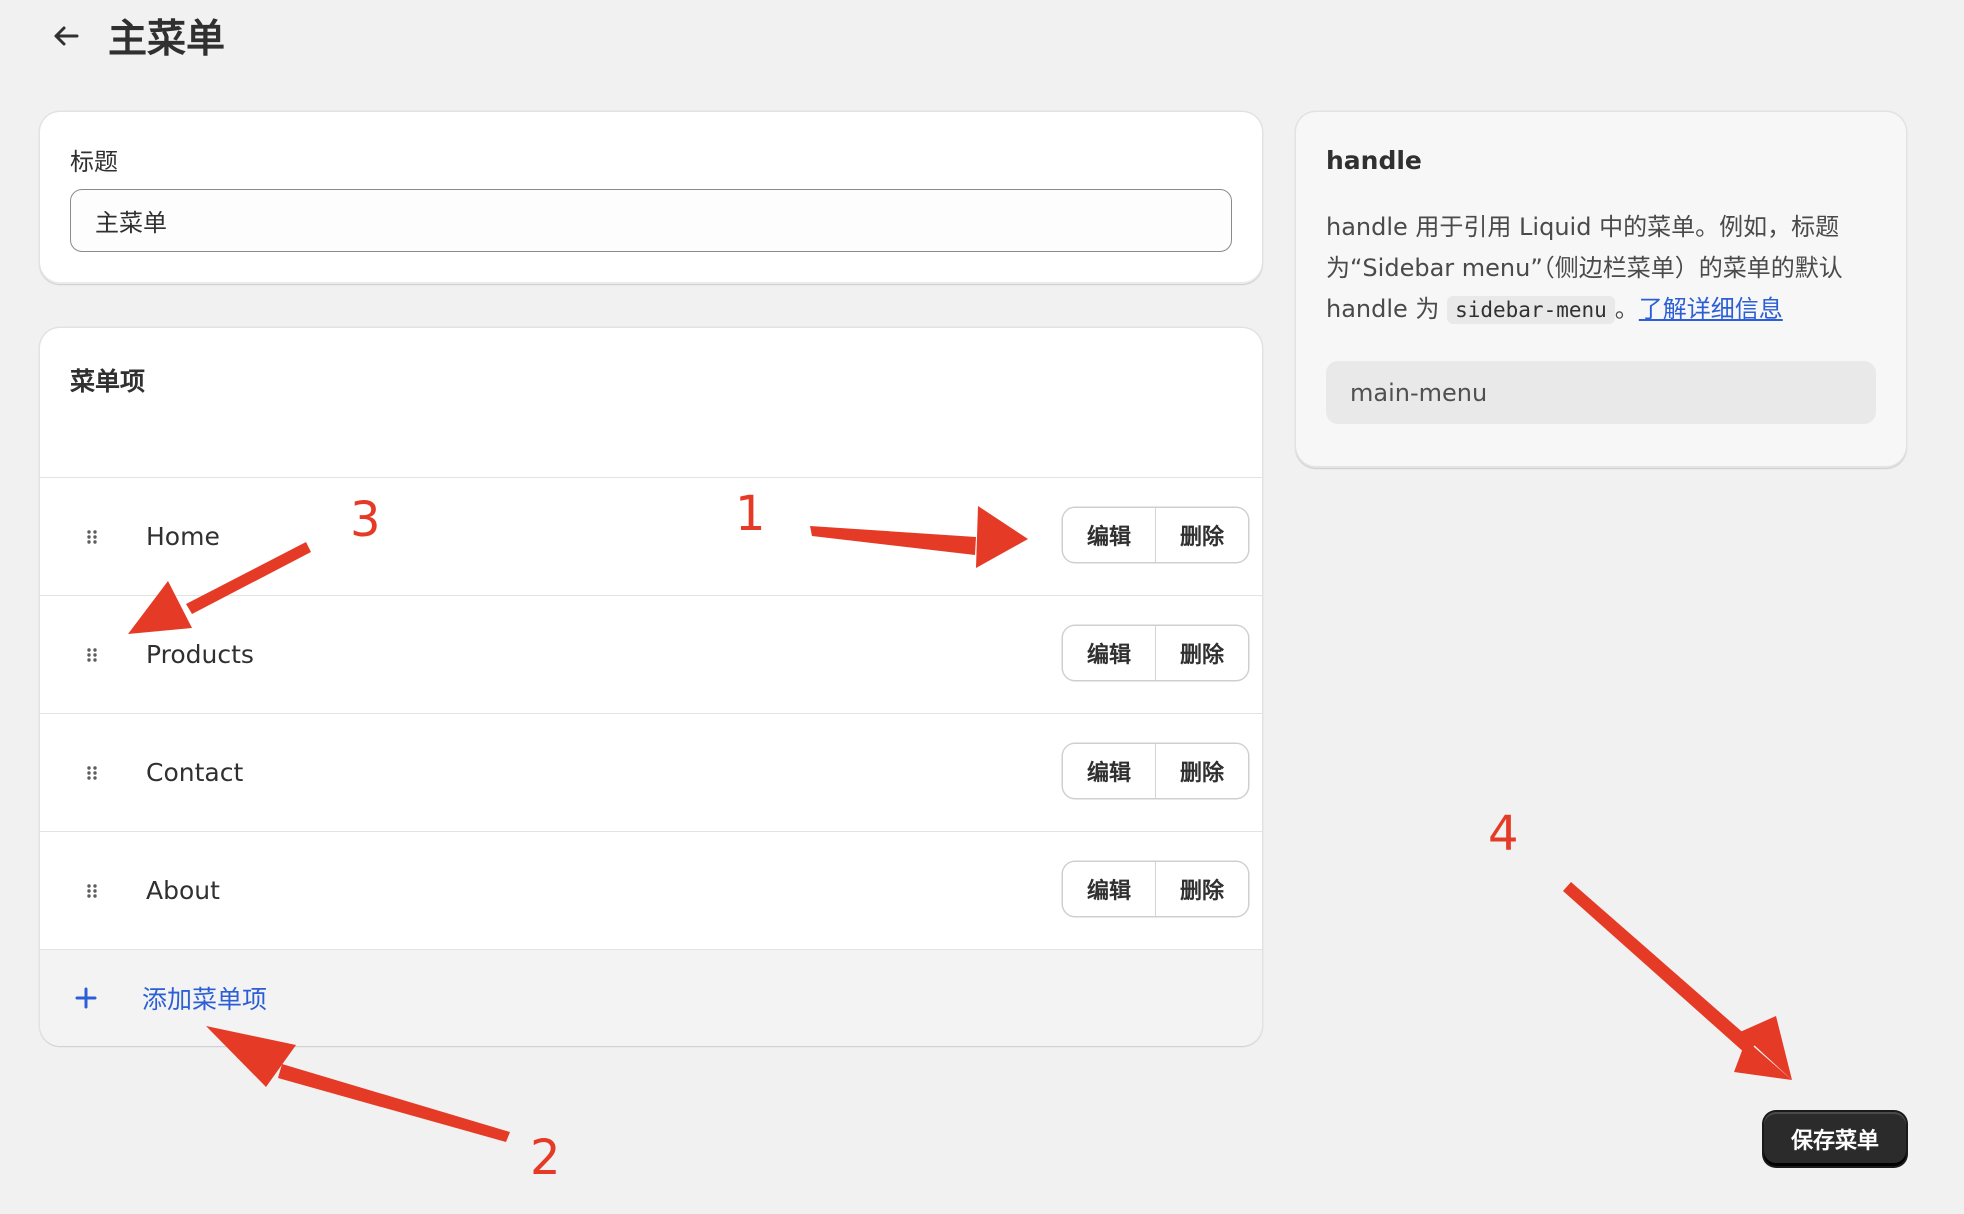 The width and height of the screenshot is (1964, 1214). I want to click on menu-items-header: 菜单项, so click(651, 403).